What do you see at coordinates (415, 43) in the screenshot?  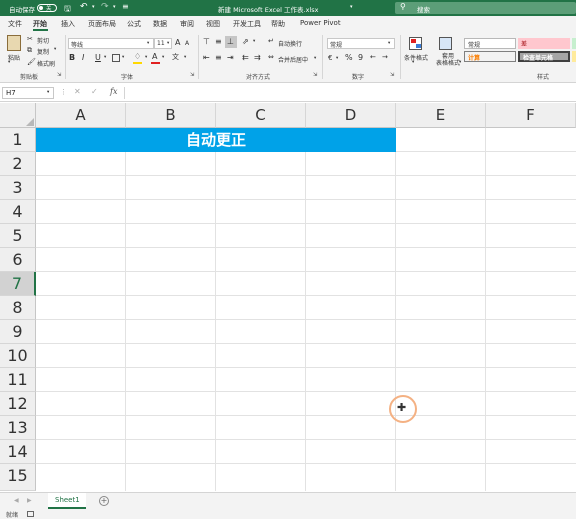 I see `conditional-formatting-icon` at bounding box center [415, 43].